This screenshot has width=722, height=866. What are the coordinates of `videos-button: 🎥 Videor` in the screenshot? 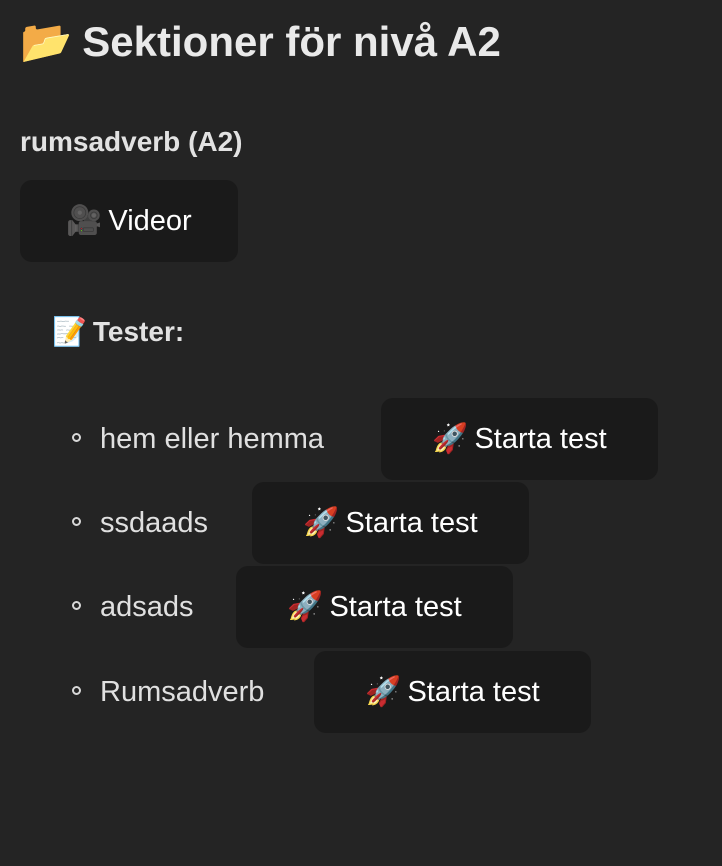 It's located at (129, 221).